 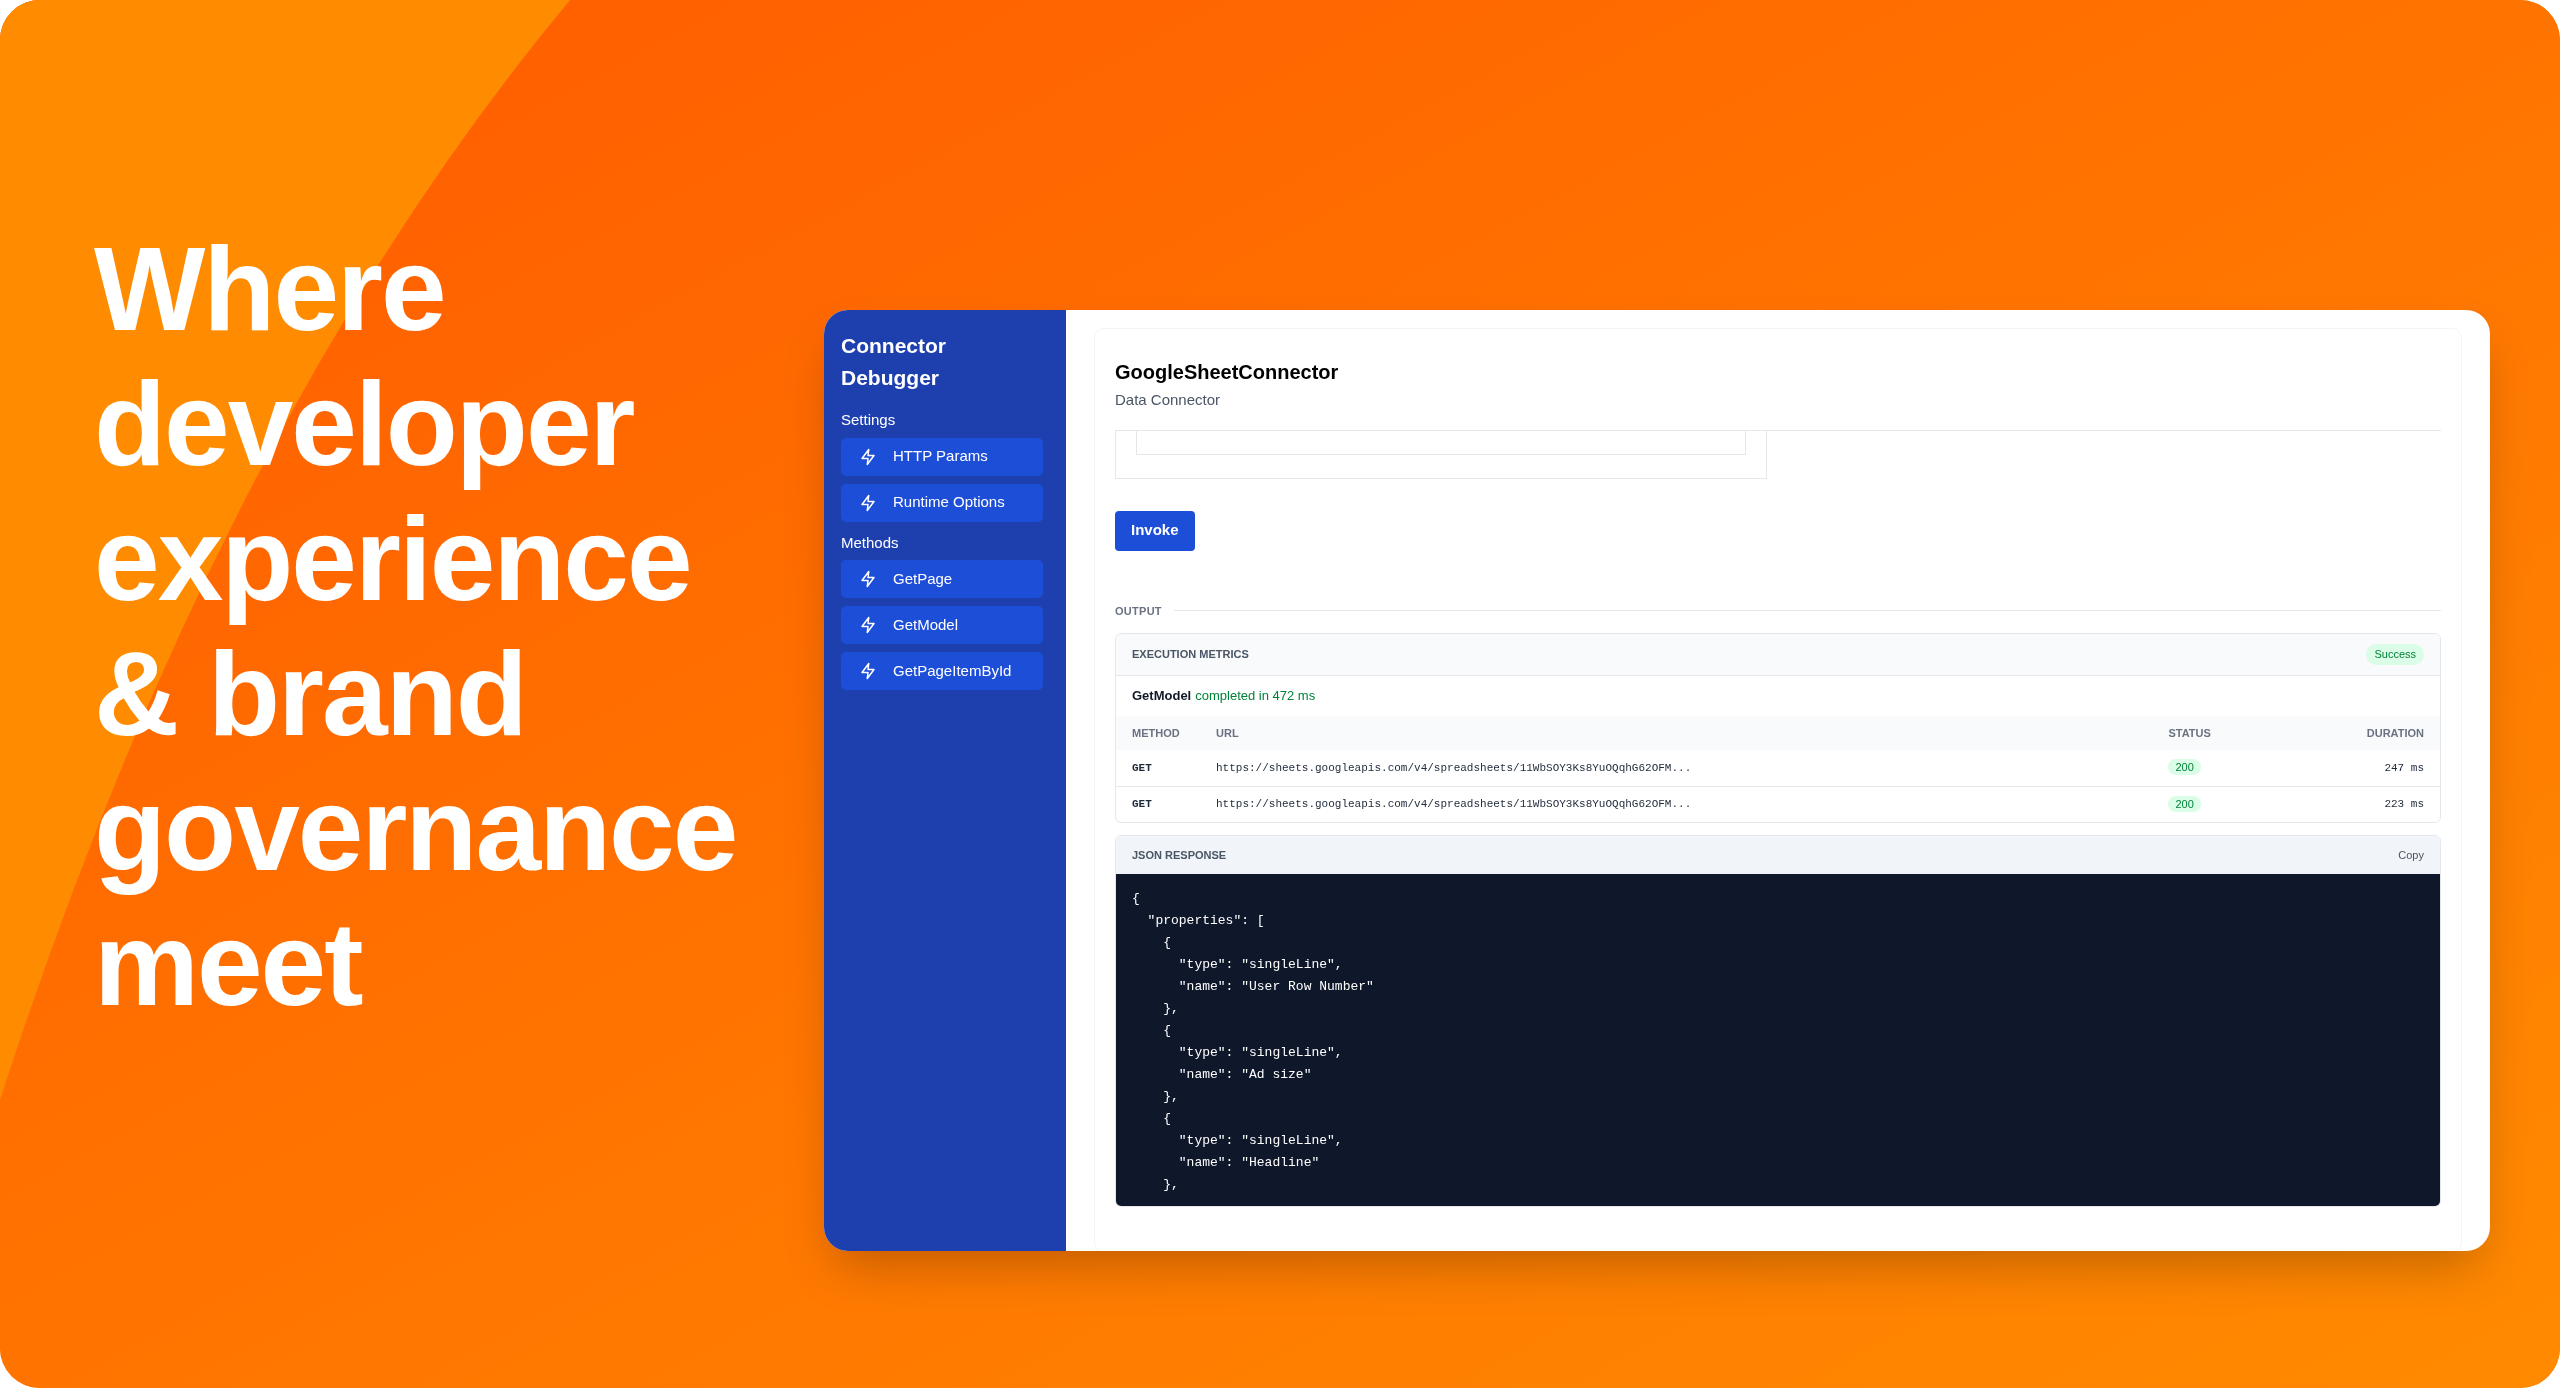 What do you see at coordinates (942, 456) in the screenshot?
I see `sidebar-item: HTTP Params` at bounding box center [942, 456].